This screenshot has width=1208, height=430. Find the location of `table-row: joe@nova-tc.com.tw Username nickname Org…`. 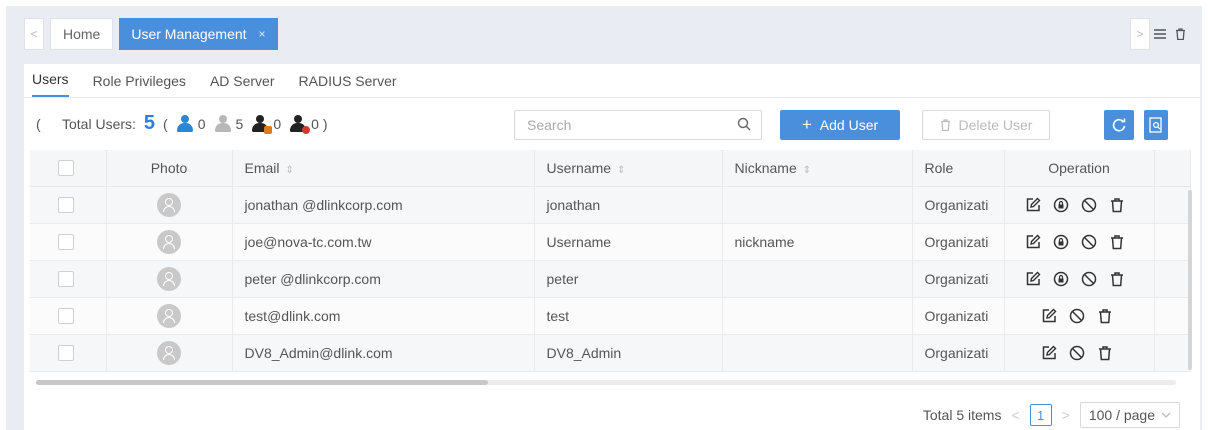

table-row: joe@nova-tc.com.tw Username nickname Org… is located at coordinates (610, 242).